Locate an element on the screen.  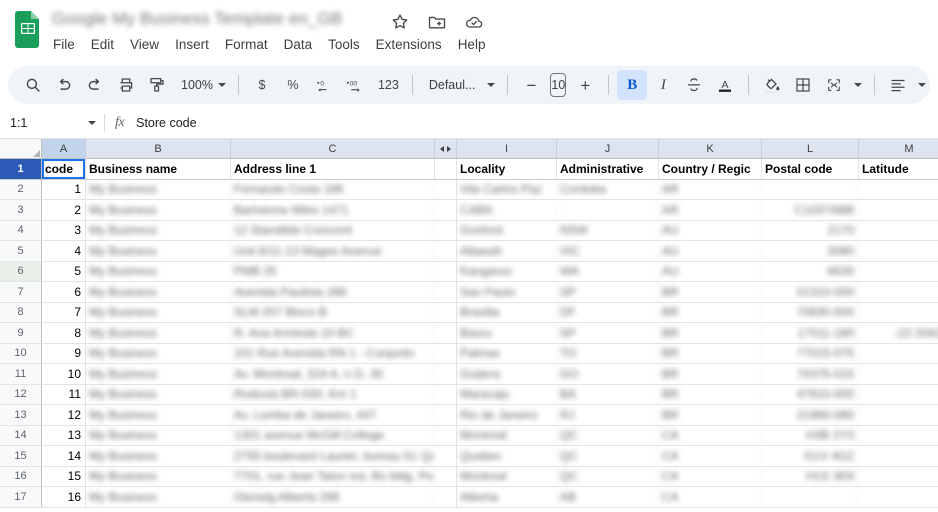
move-to-folder-icon is located at coordinates (437, 22).